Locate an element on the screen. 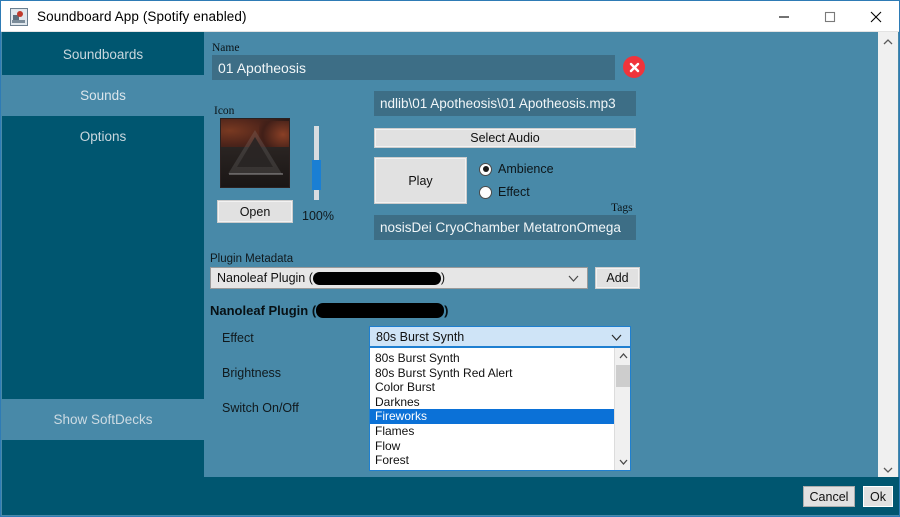  tags-label: Tags is located at coordinates (622, 208).